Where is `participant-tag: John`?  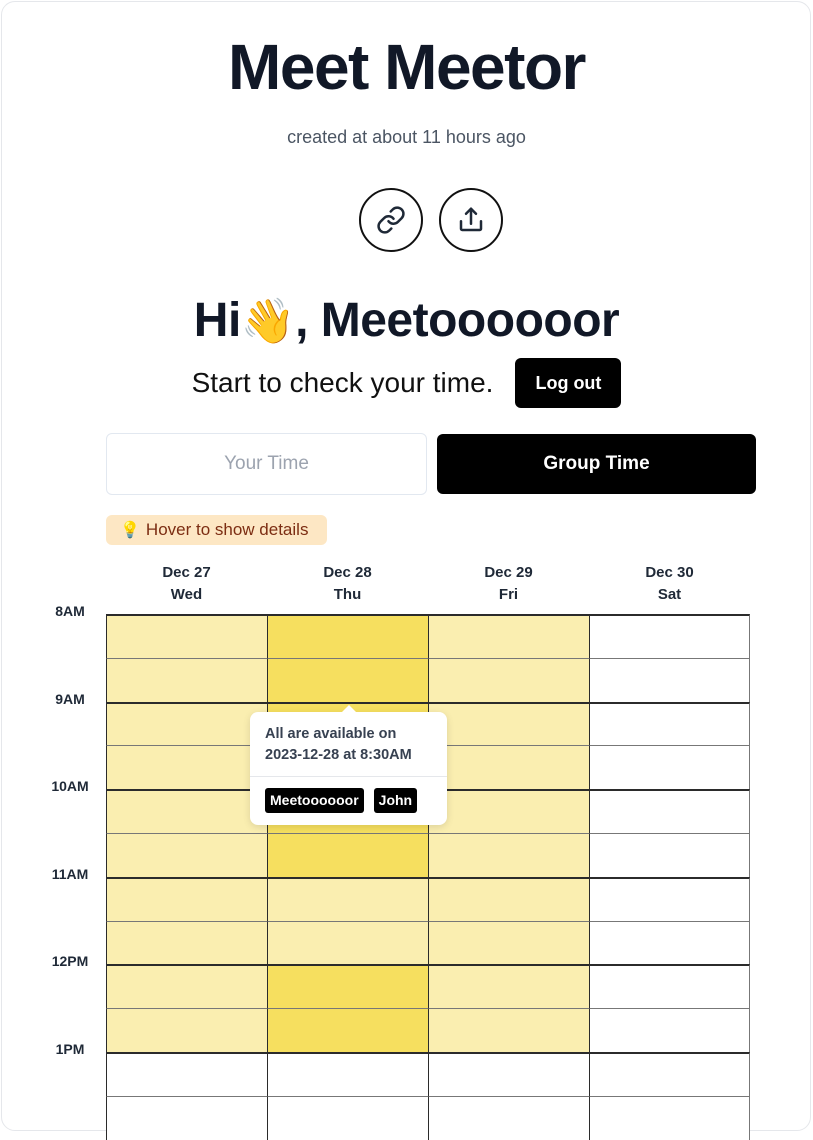 participant-tag: John is located at coordinates (395, 800).